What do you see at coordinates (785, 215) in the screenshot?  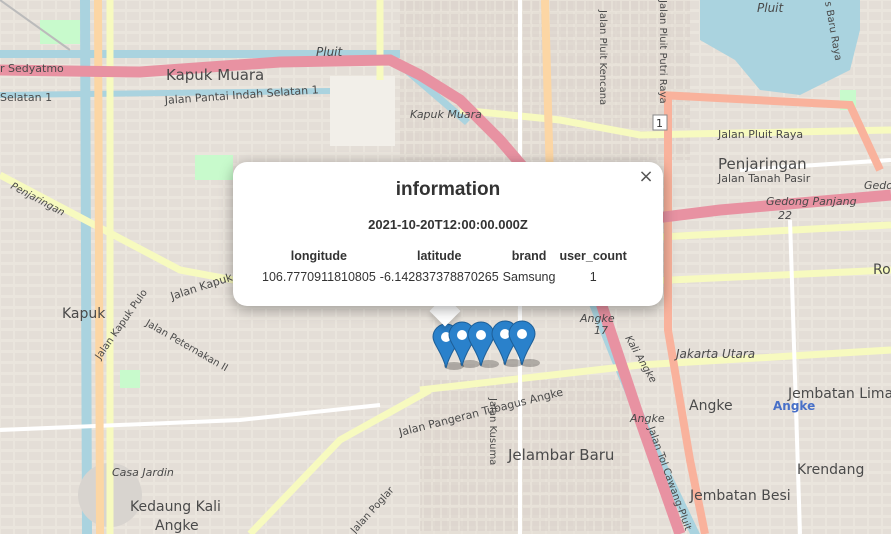 I see `map-label-gedong-panjang-num: 22` at bounding box center [785, 215].